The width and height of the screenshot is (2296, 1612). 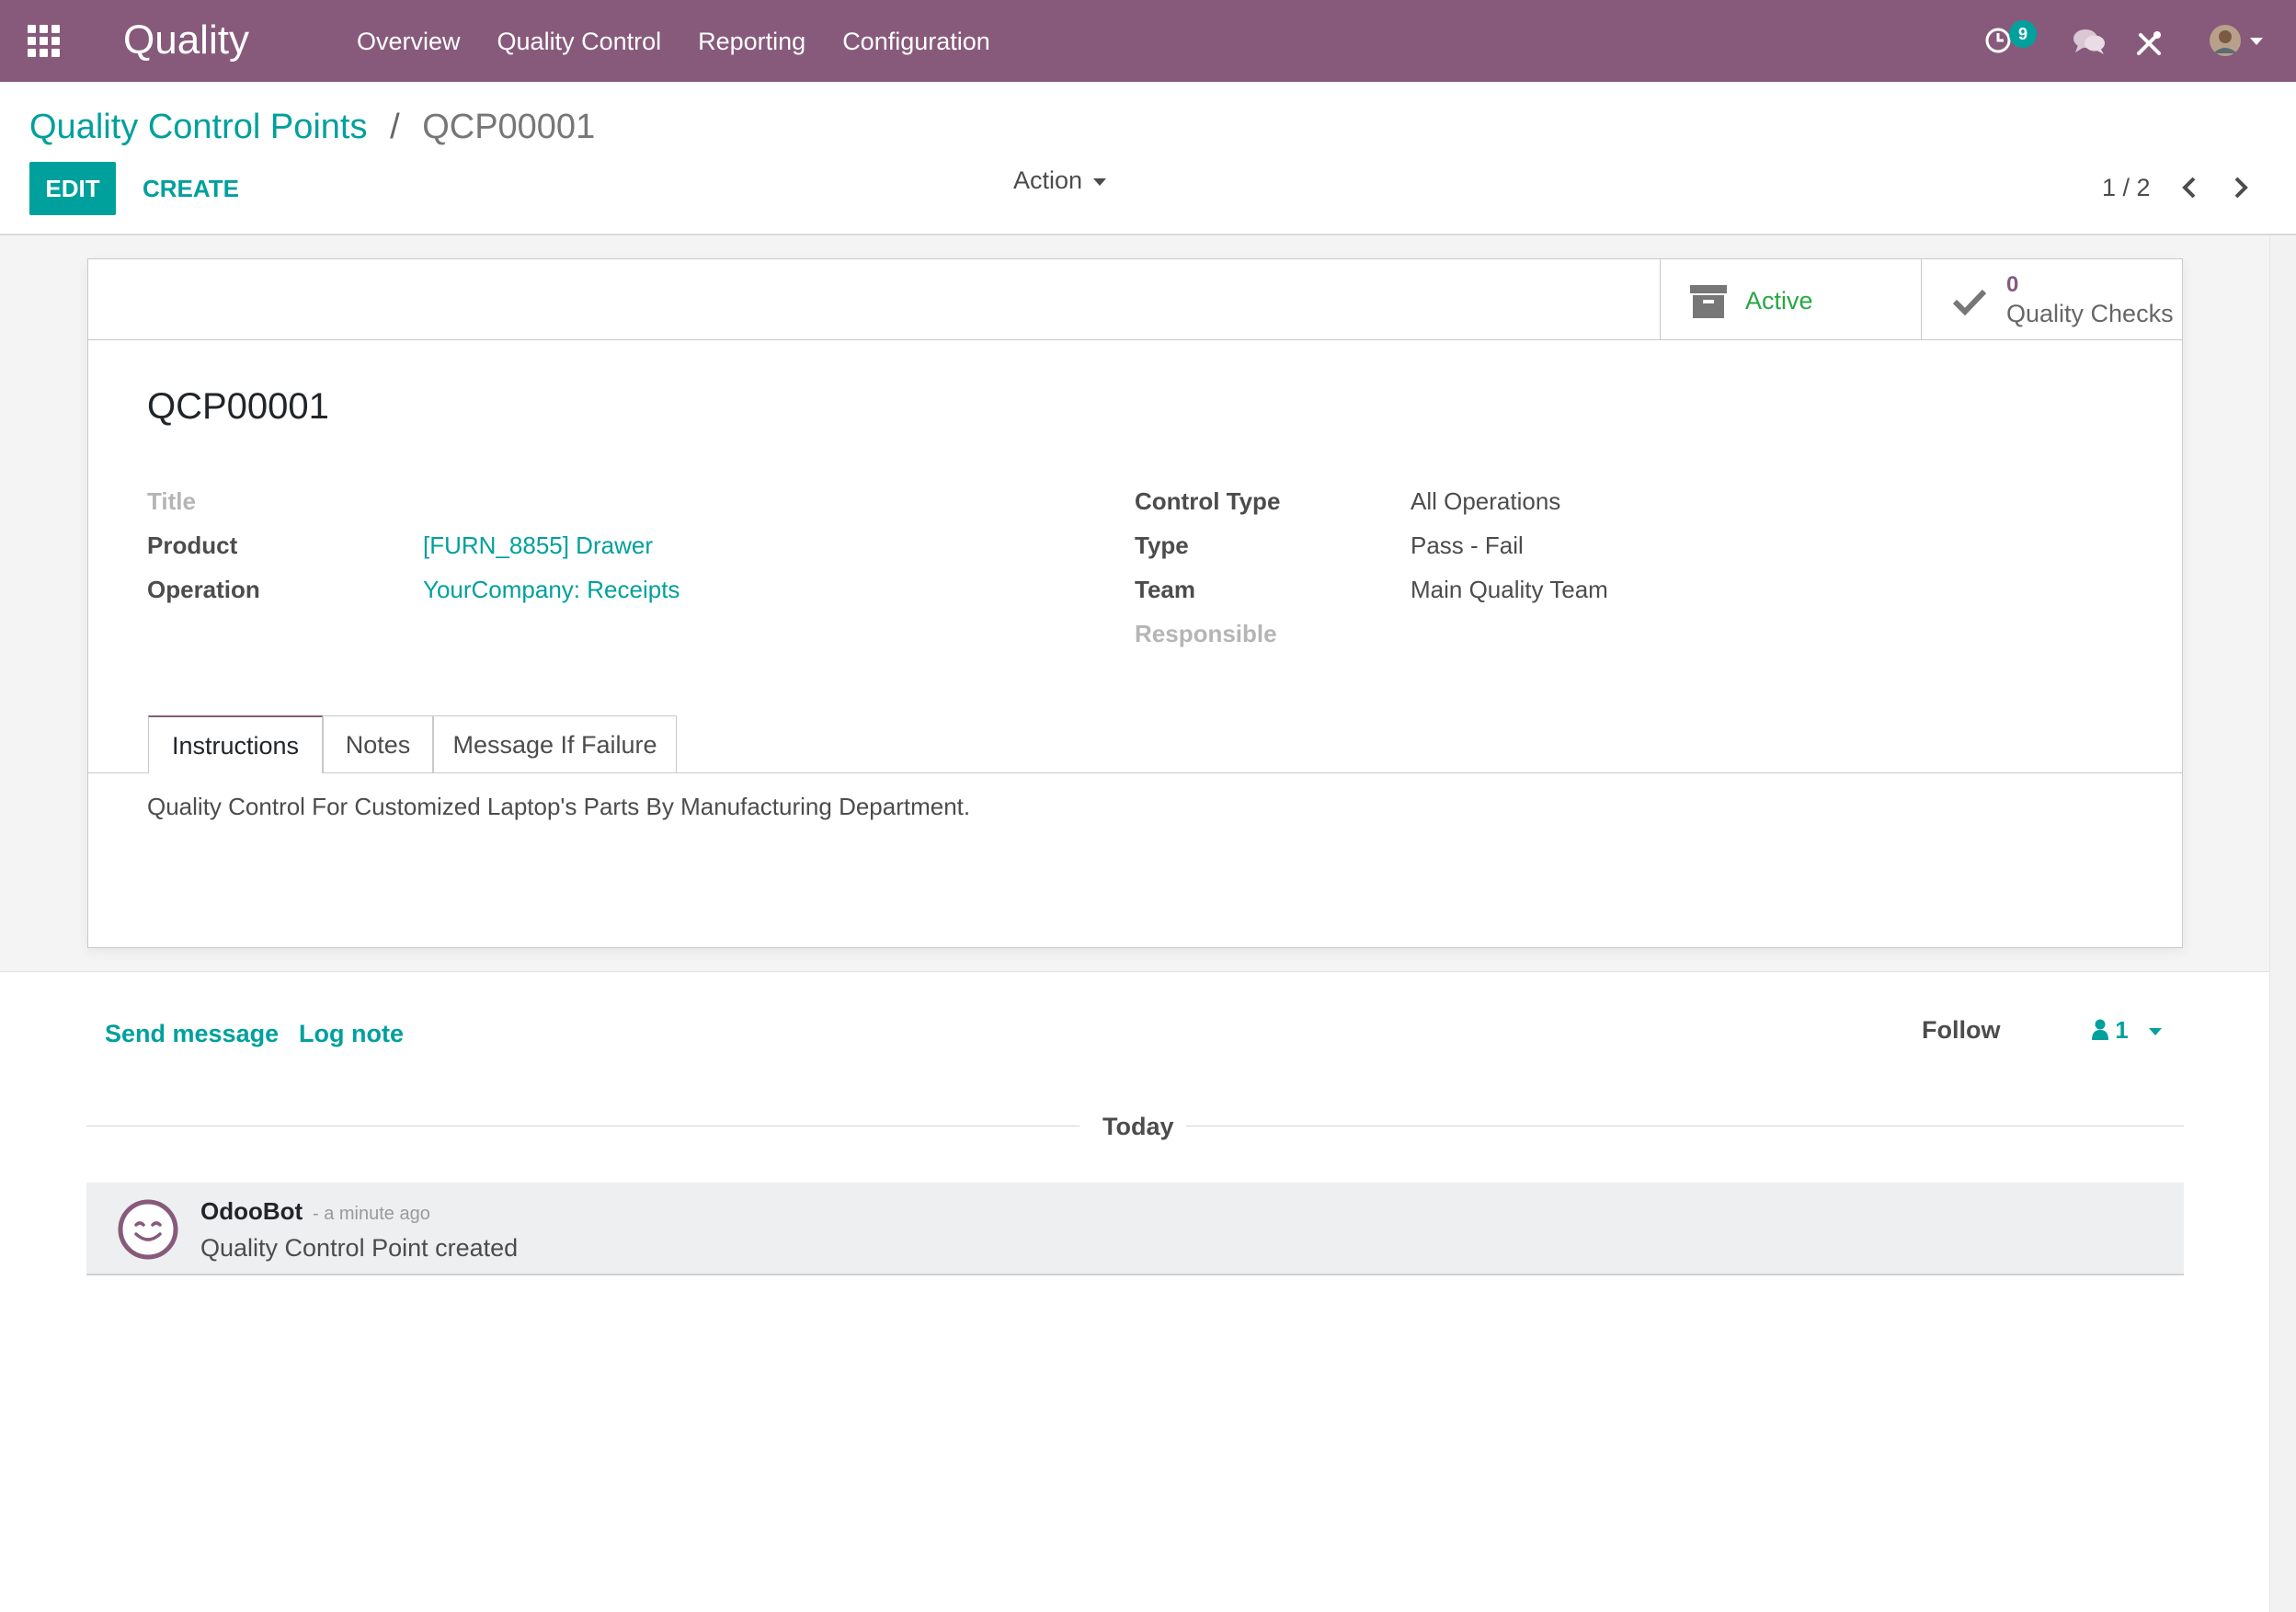 What do you see at coordinates (551, 590) in the screenshot?
I see `operation-link: YourCompany: Receipts` at bounding box center [551, 590].